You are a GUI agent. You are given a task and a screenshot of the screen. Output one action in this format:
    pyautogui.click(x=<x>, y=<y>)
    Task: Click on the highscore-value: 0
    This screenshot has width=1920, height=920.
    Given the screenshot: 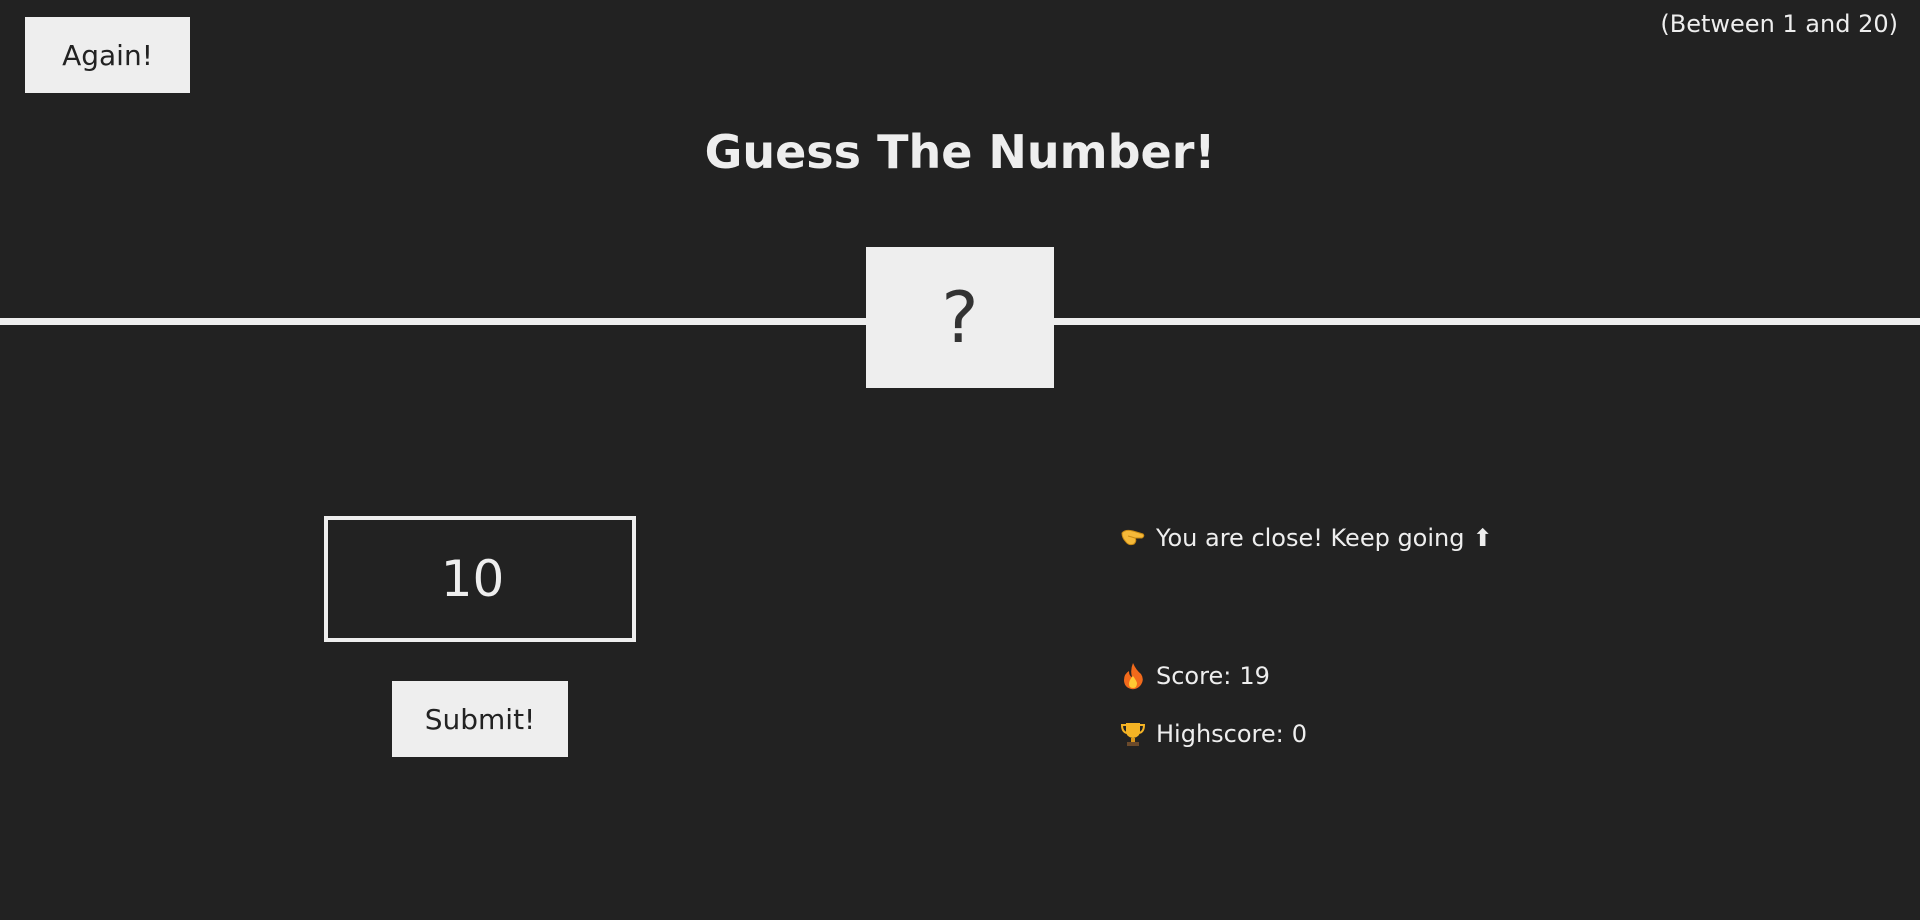 What is the action you would take?
    pyautogui.click(x=1299, y=734)
    